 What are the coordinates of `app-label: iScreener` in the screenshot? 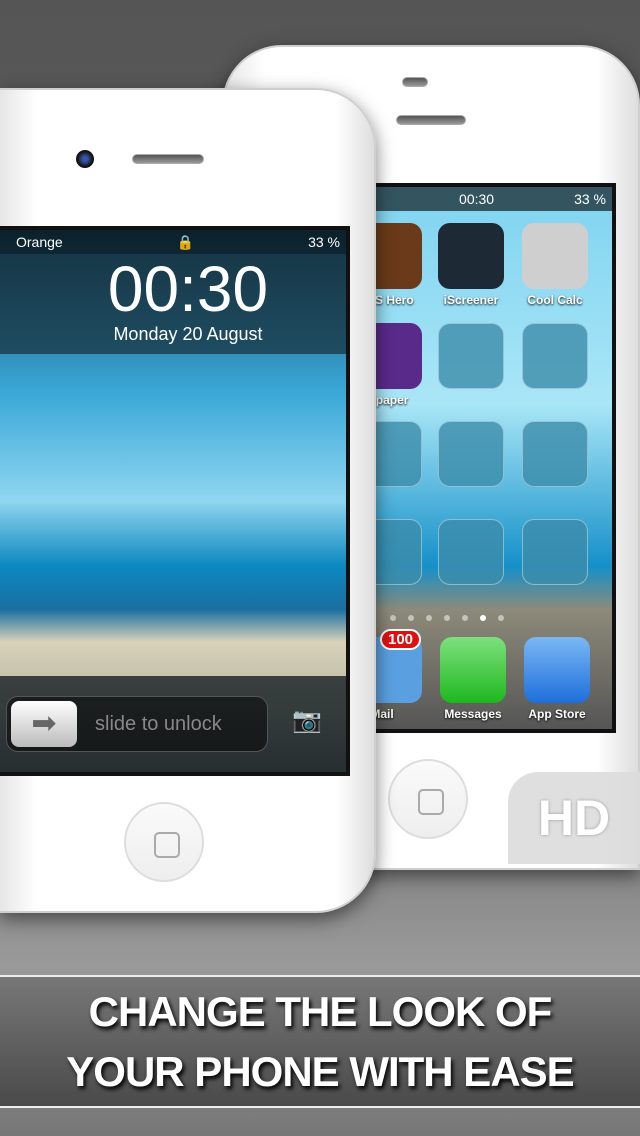 It's located at (471, 300).